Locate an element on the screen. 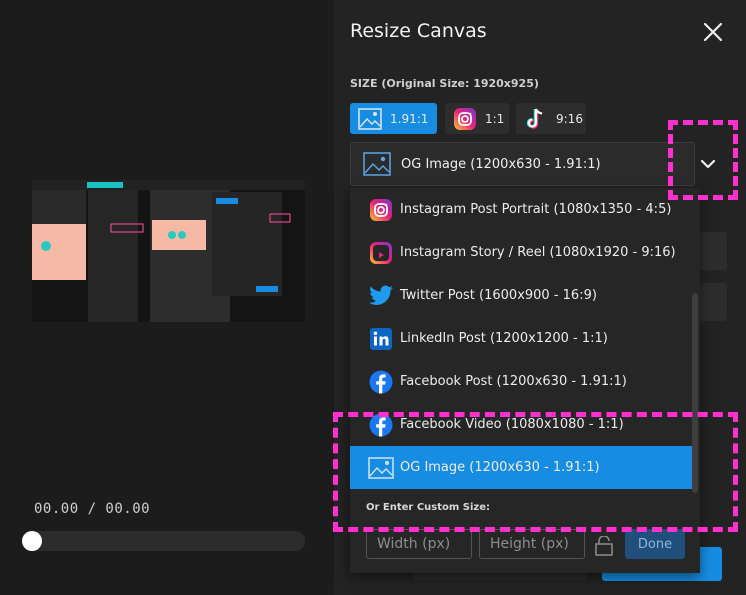 The image size is (746, 595). option-twitter: Twitter Post (1600x900 - 16:9) is located at coordinates (521, 295).